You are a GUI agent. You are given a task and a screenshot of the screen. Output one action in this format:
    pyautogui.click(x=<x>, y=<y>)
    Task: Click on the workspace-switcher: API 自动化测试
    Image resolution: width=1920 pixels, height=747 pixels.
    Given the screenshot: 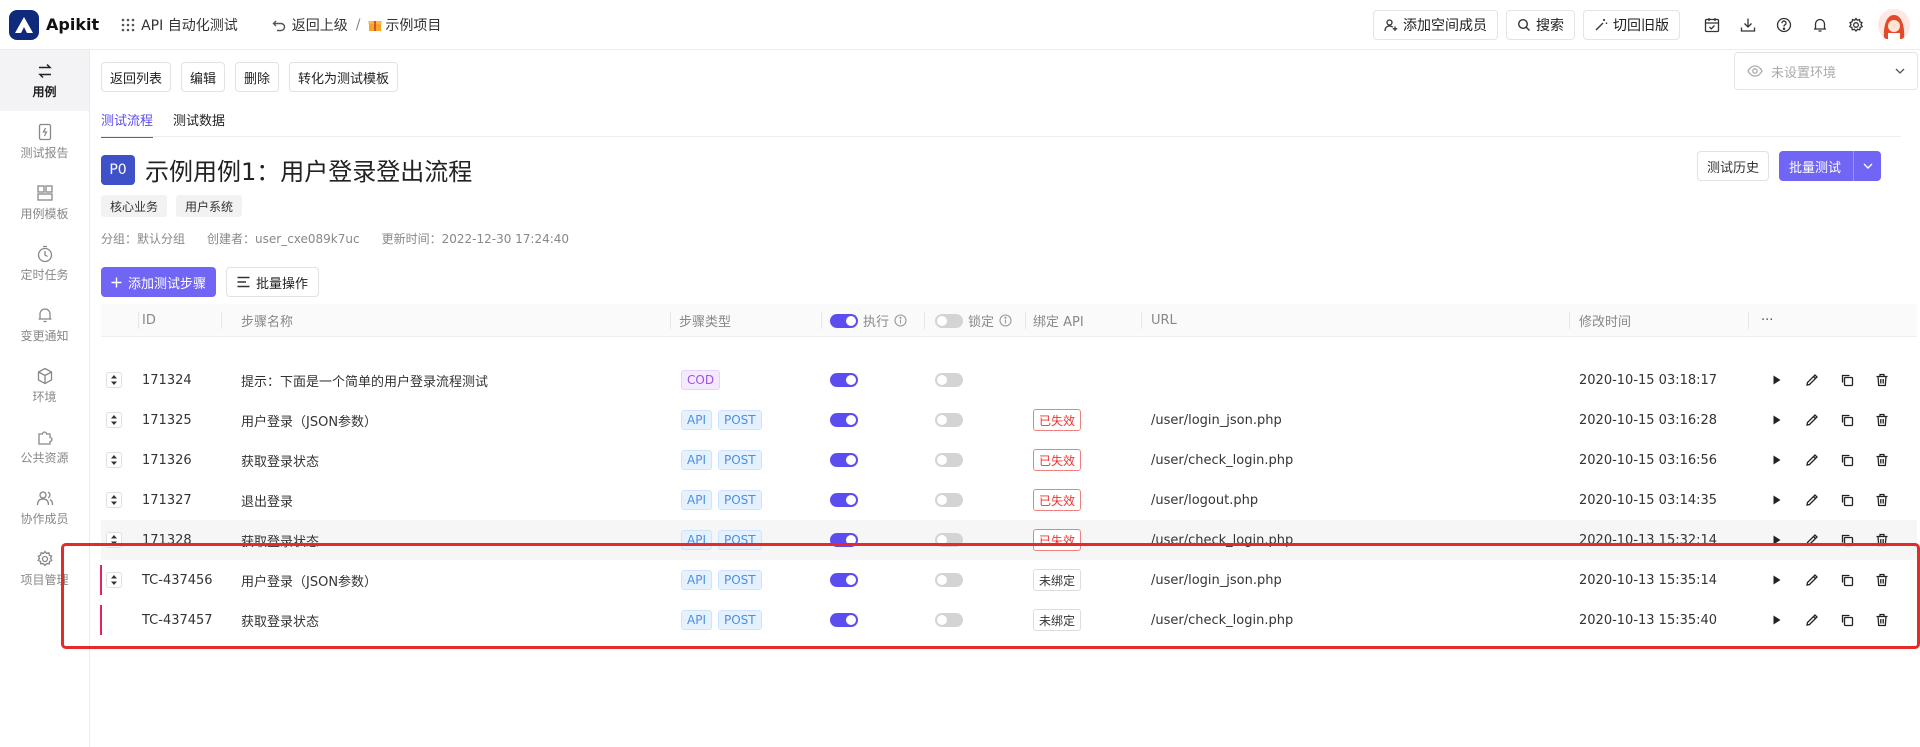 What is the action you would take?
    pyautogui.click(x=179, y=25)
    